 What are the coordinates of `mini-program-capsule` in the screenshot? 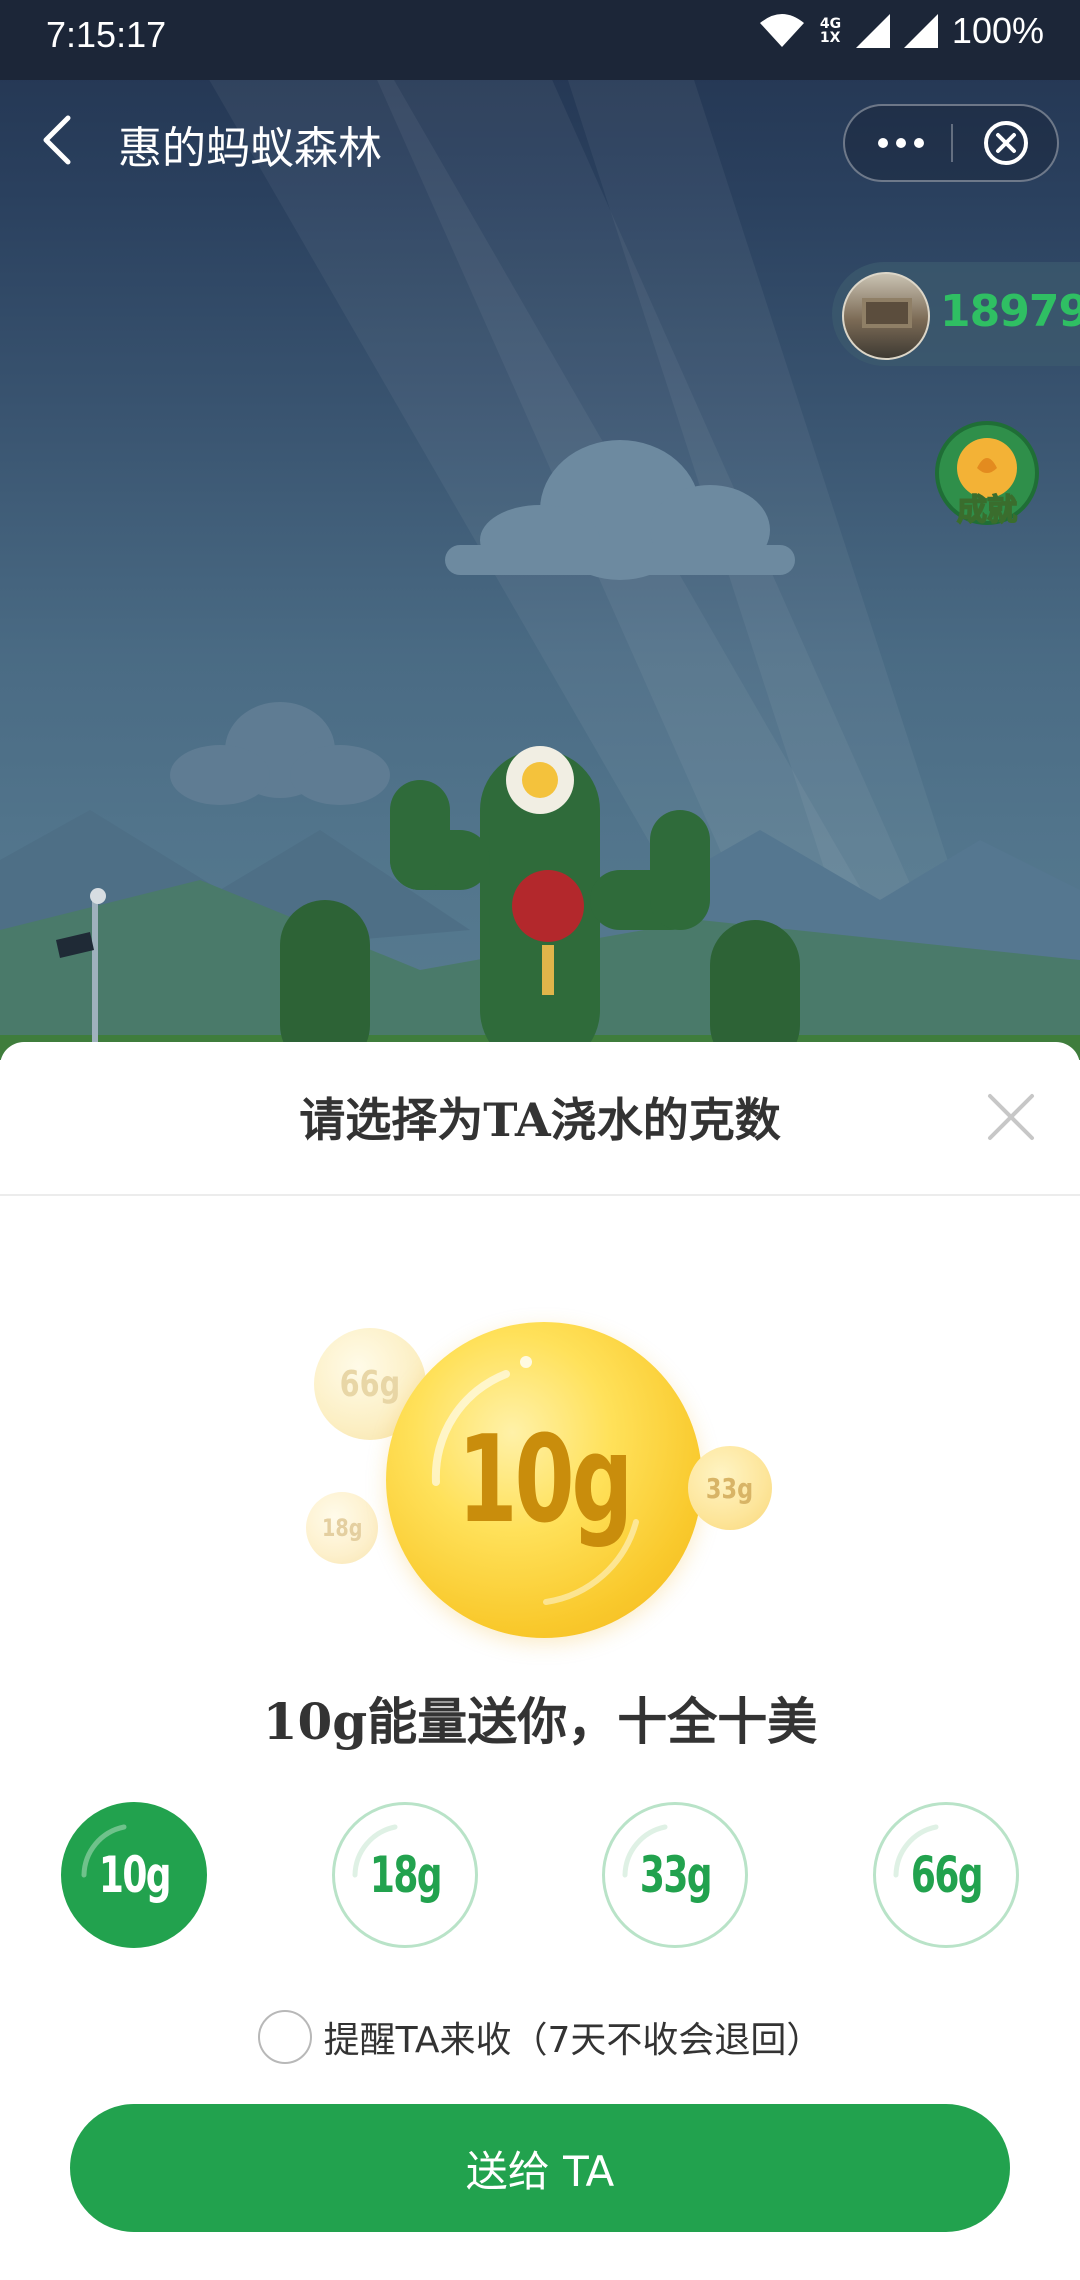 It's located at (951, 143).